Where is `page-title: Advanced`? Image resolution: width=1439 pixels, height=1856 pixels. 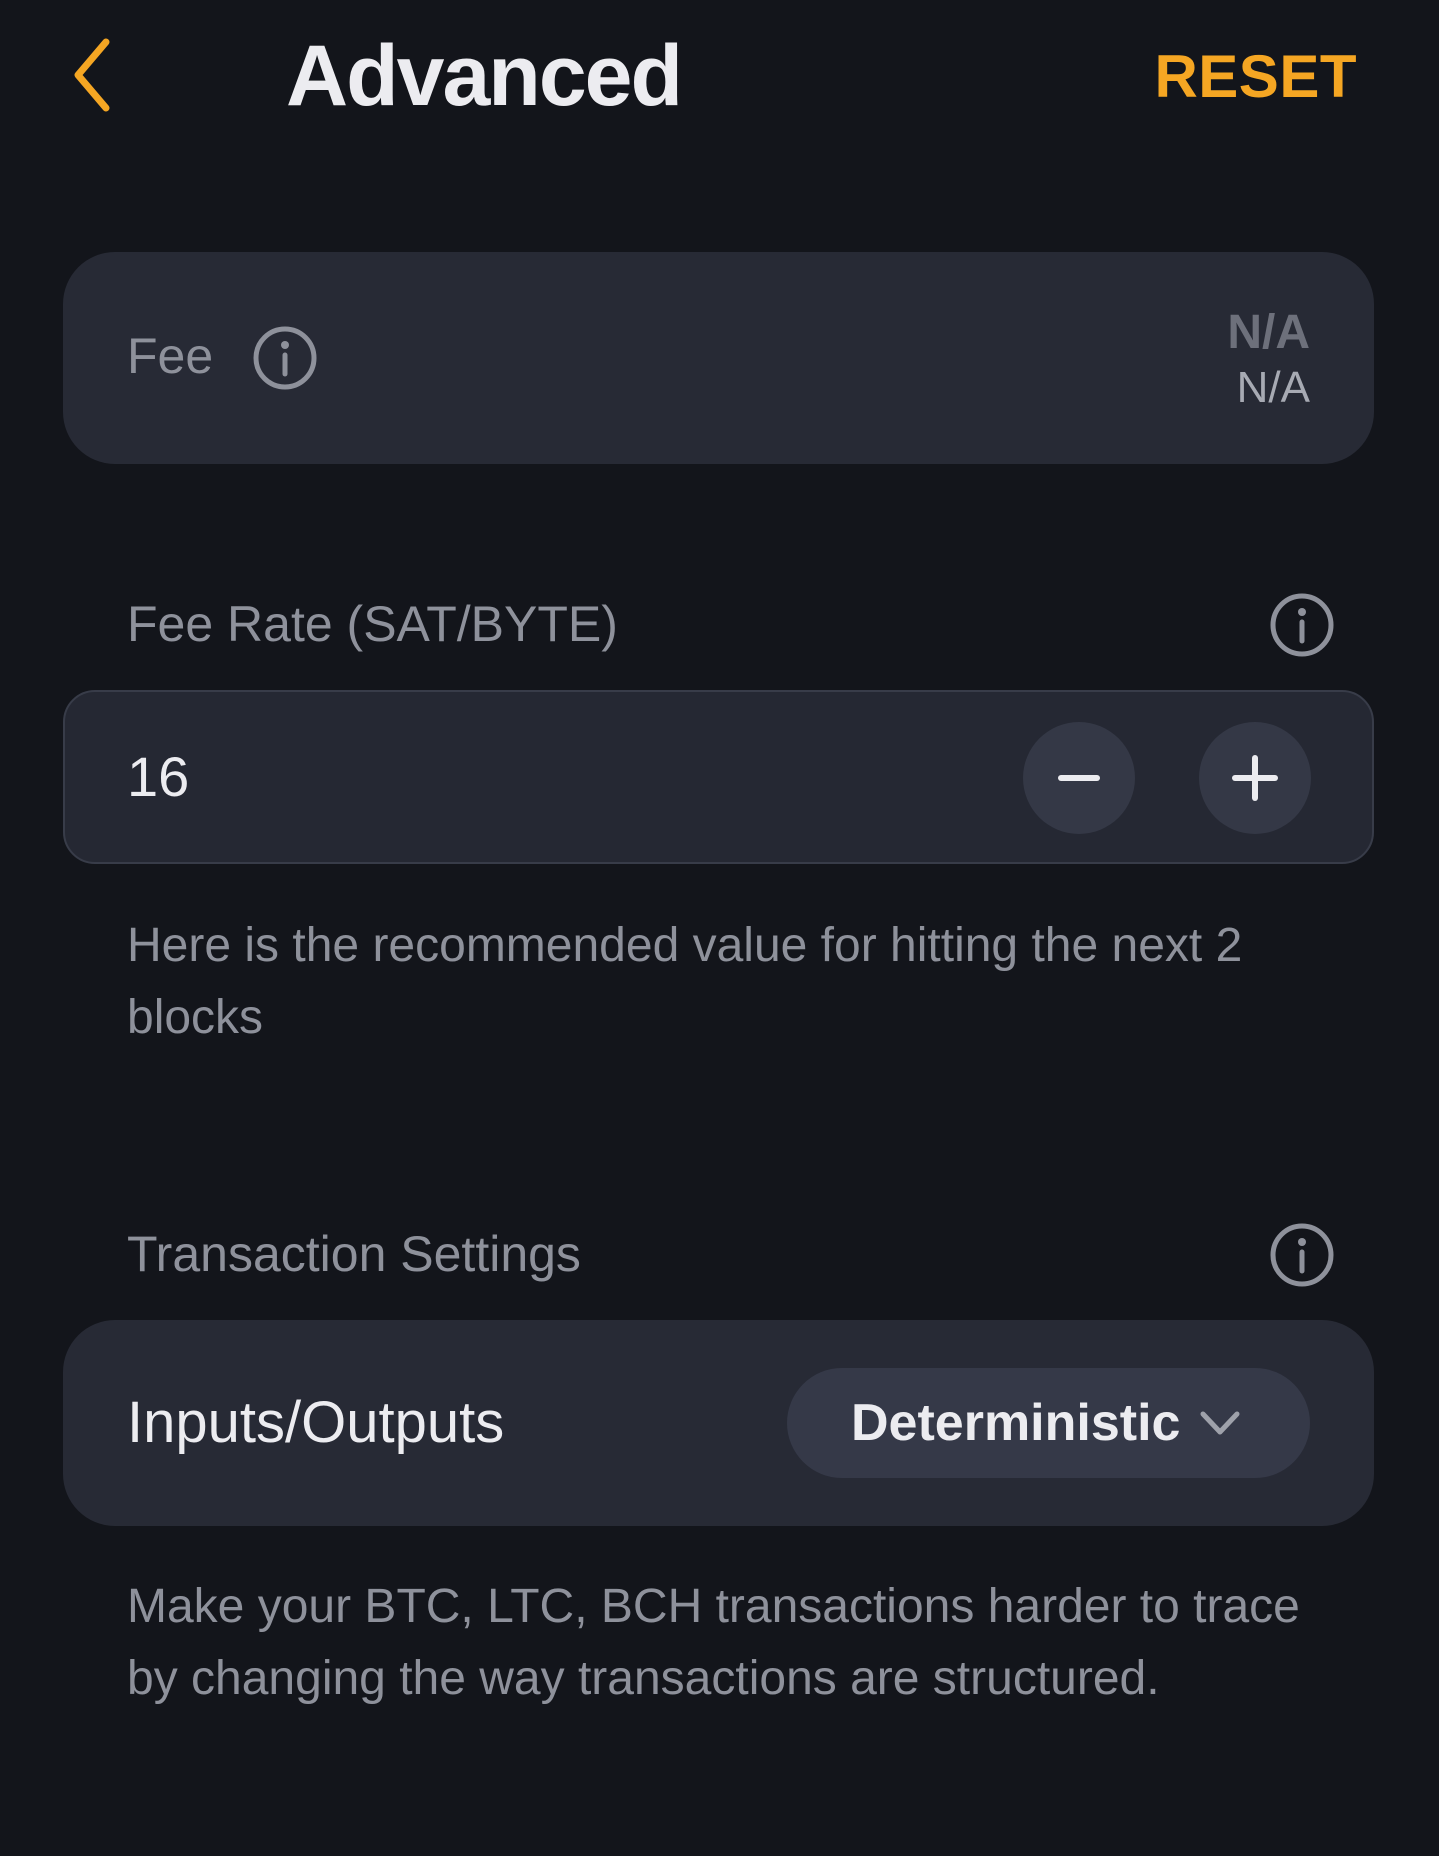
page-title: Advanced is located at coordinates (484, 76).